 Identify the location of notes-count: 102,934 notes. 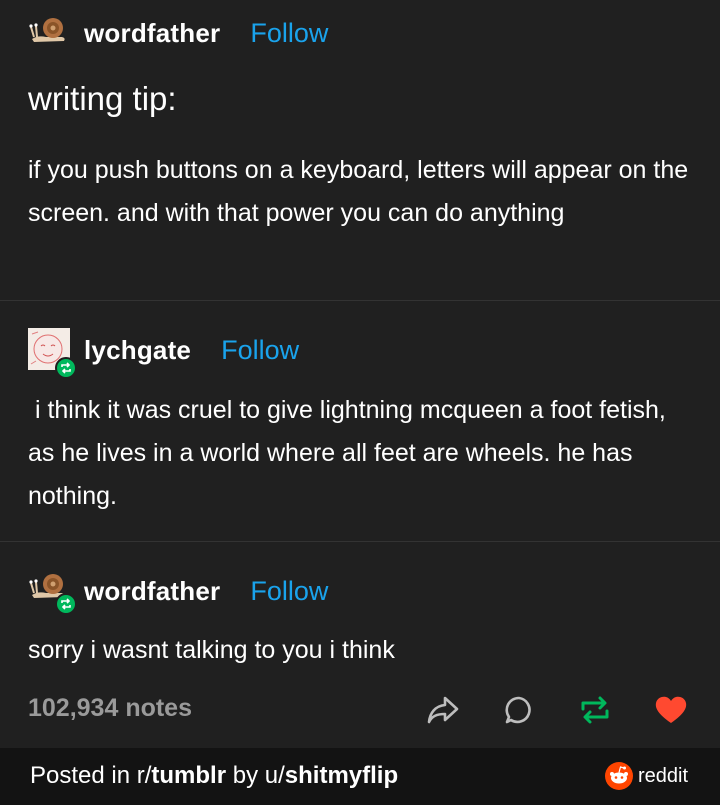
(110, 708).